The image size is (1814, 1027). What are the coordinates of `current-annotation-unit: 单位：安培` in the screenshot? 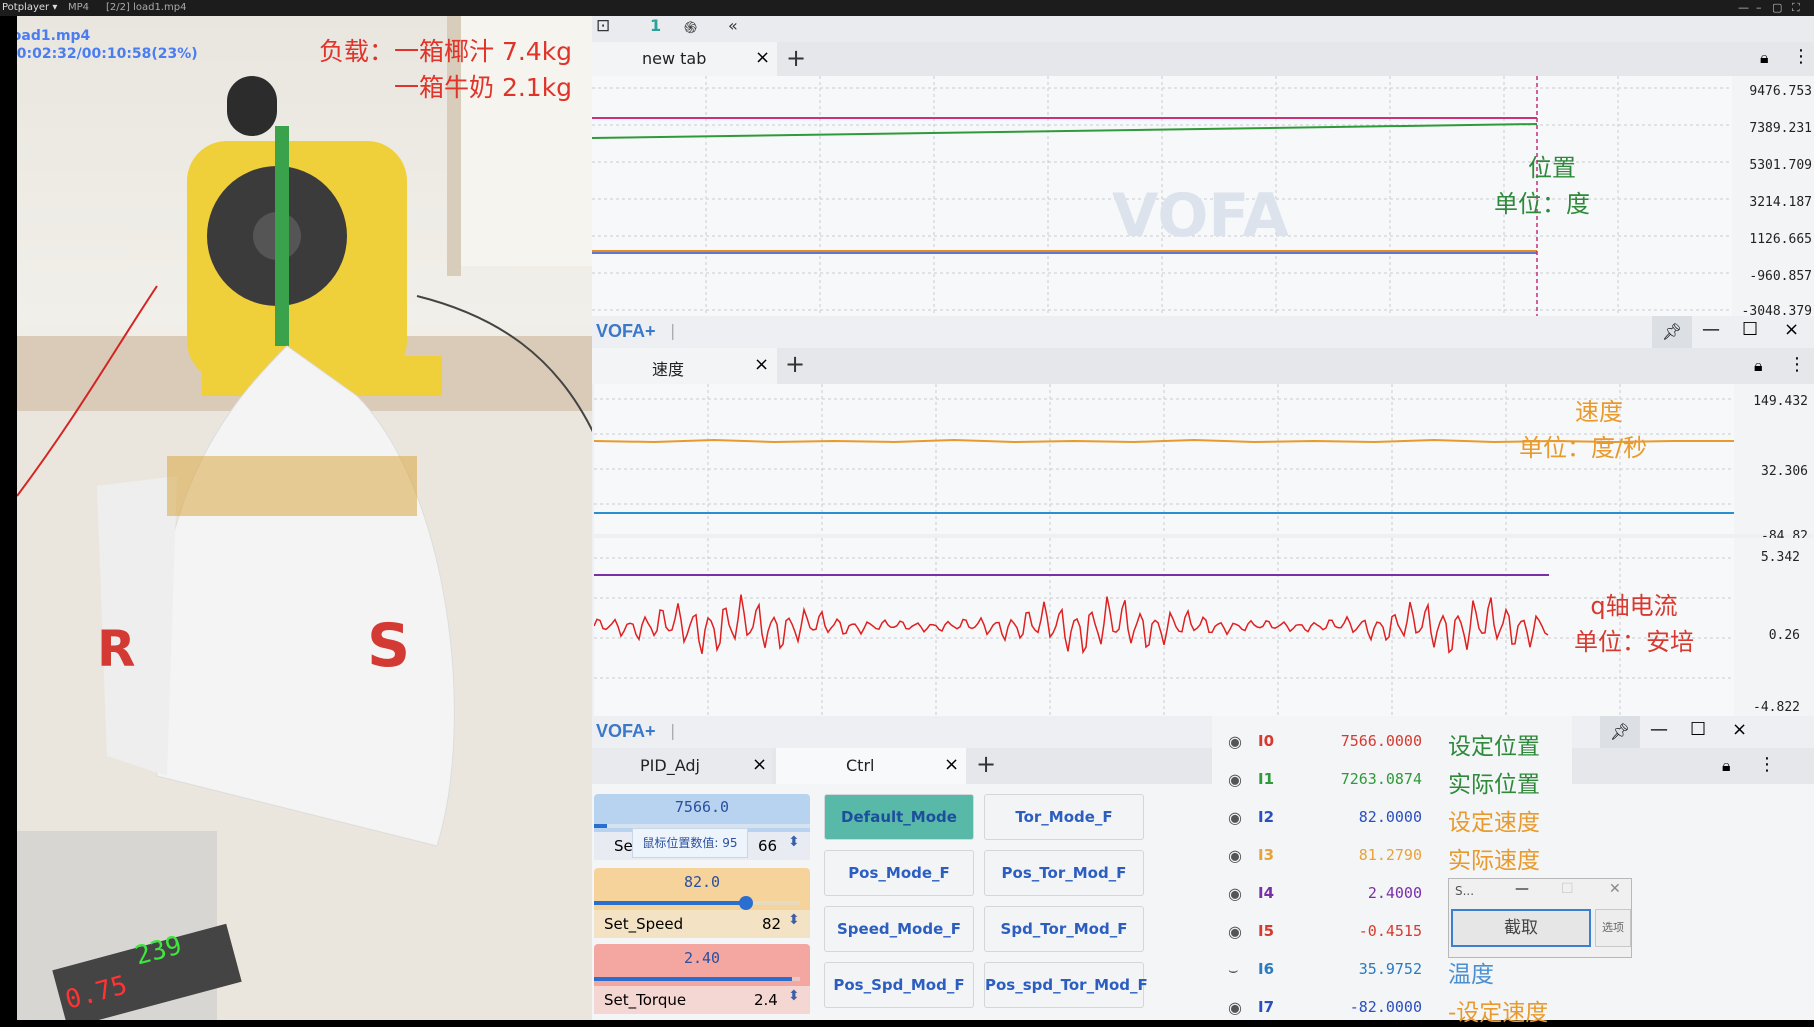 It's located at (1634, 642).